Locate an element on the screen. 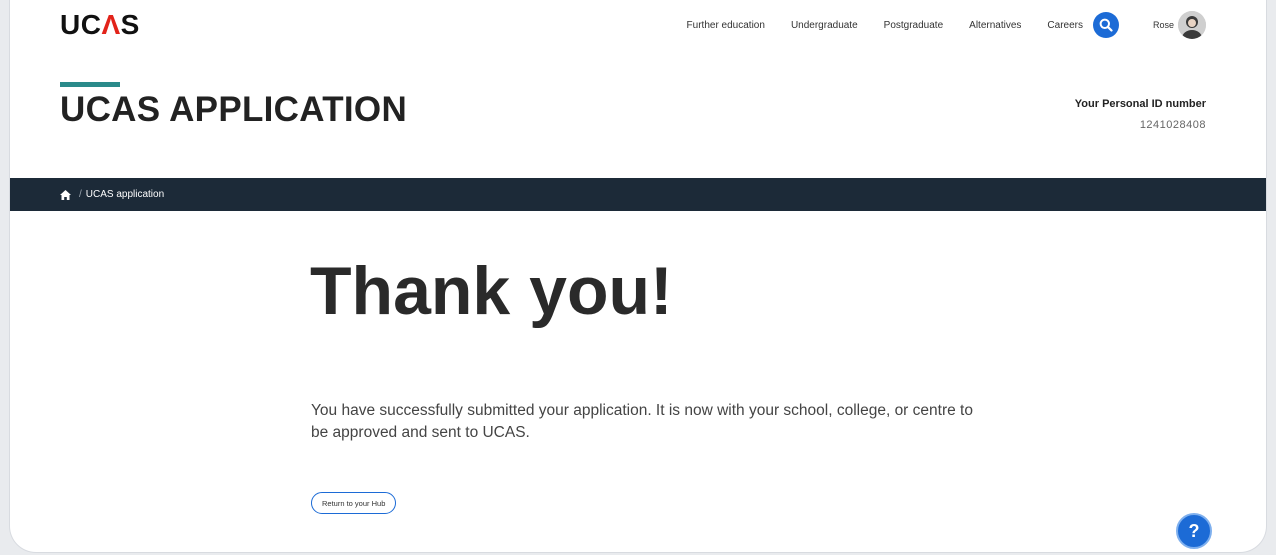  nav-undergraduate: Undergraduate is located at coordinates (824, 25).